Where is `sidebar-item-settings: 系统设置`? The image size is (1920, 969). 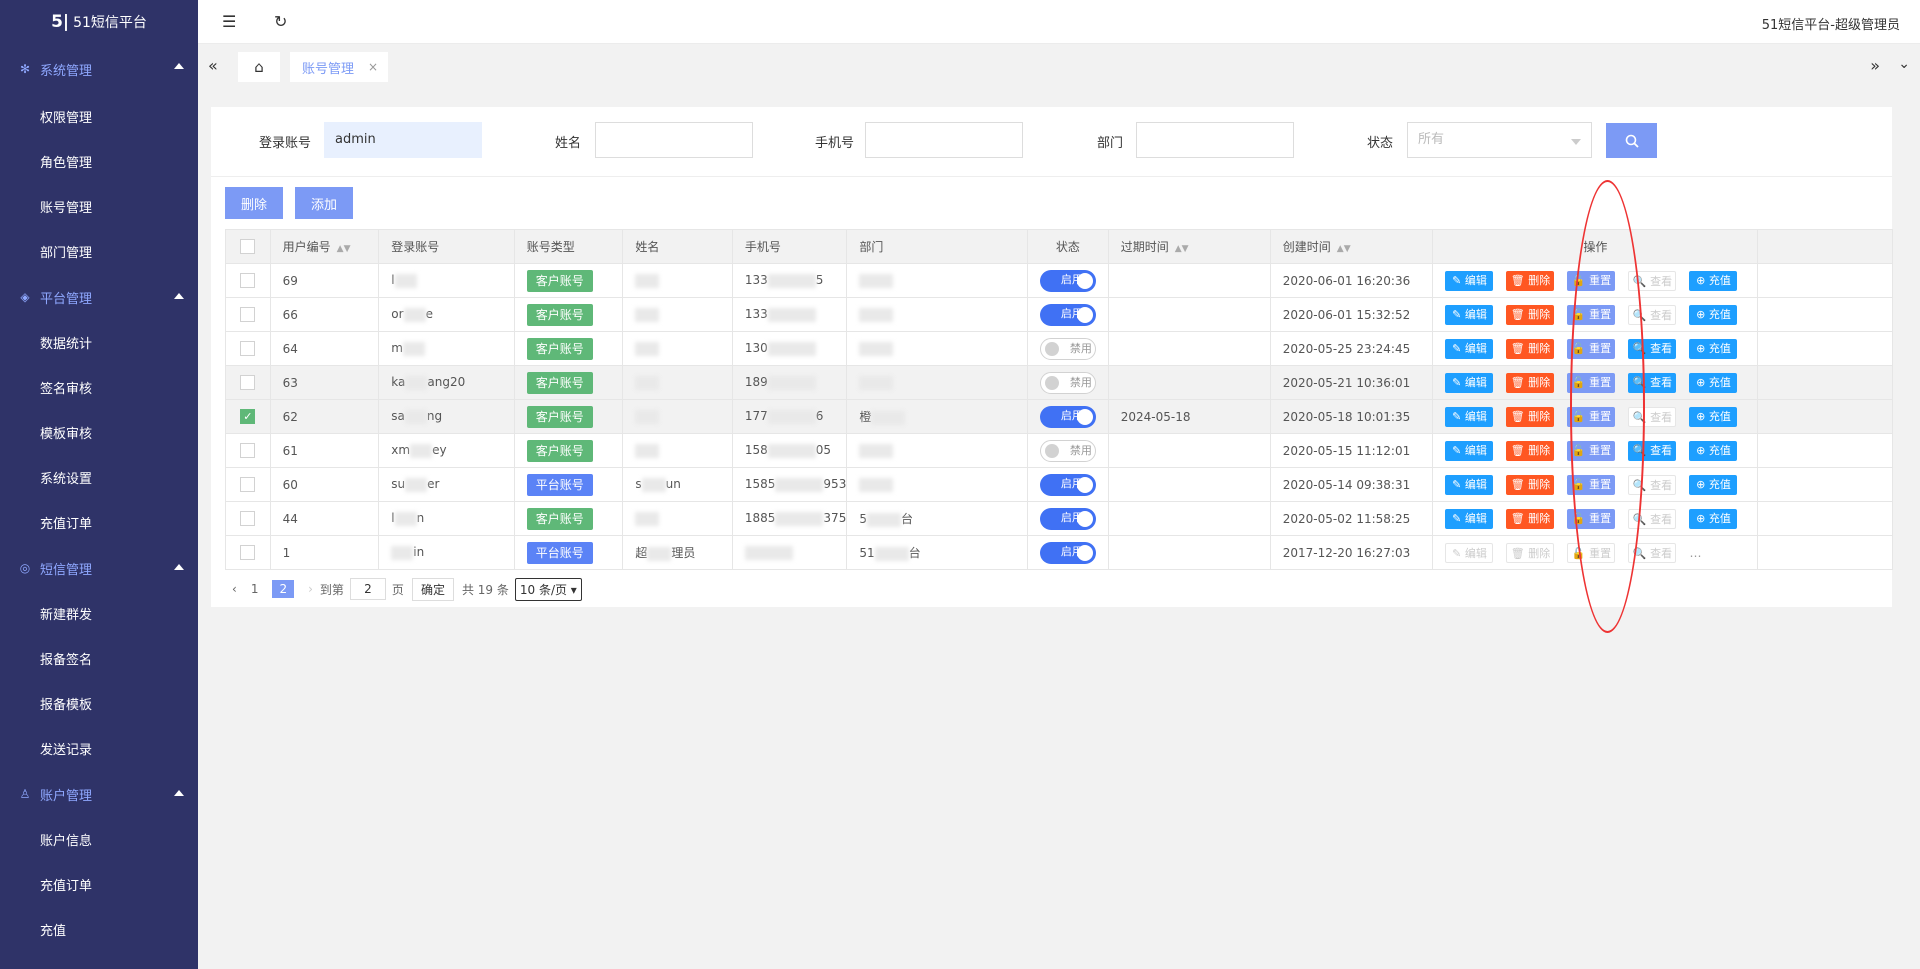 sidebar-item-settings: 系统设置 is located at coordinates (99, 477).